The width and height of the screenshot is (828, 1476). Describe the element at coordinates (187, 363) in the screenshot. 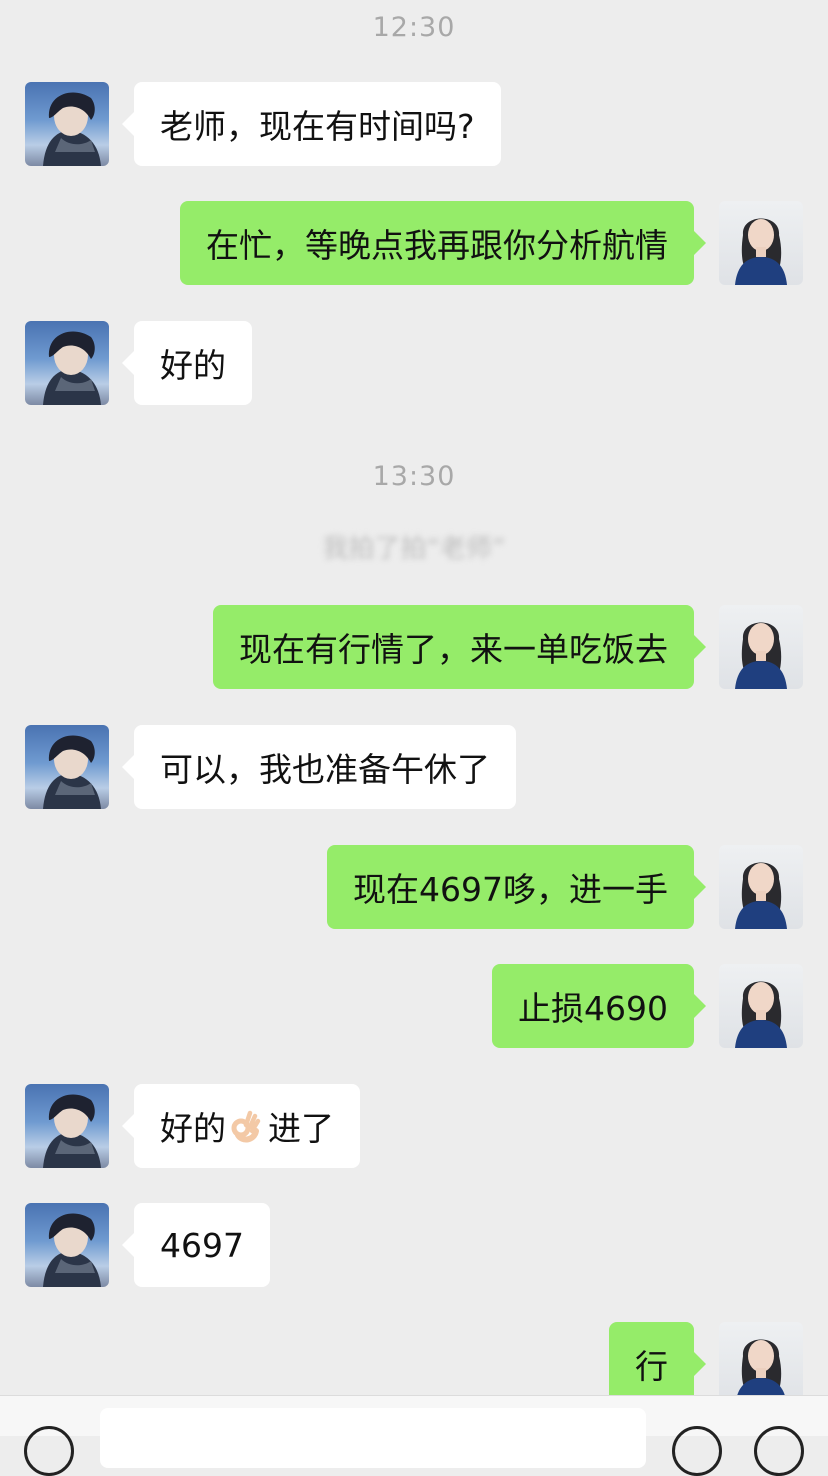

I see `message-bubble-received: 好的` at that location.